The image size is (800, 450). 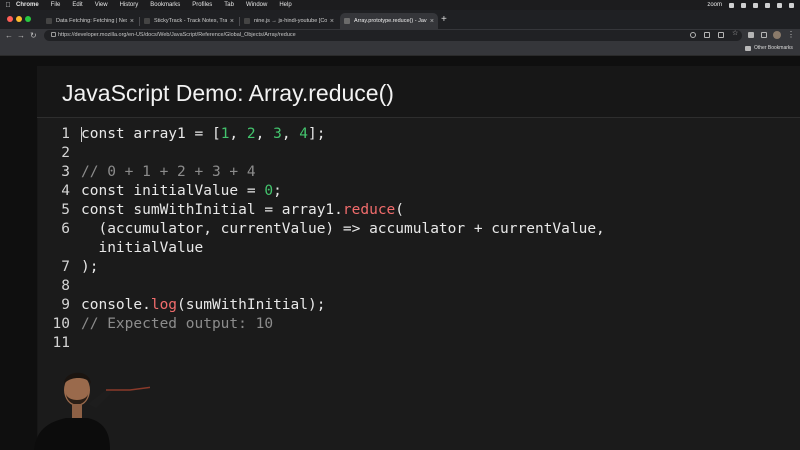 What do you see at coordinates (791, 5) in the screenshot?
I see `control-center-icon` at bounding box center [791, 5].